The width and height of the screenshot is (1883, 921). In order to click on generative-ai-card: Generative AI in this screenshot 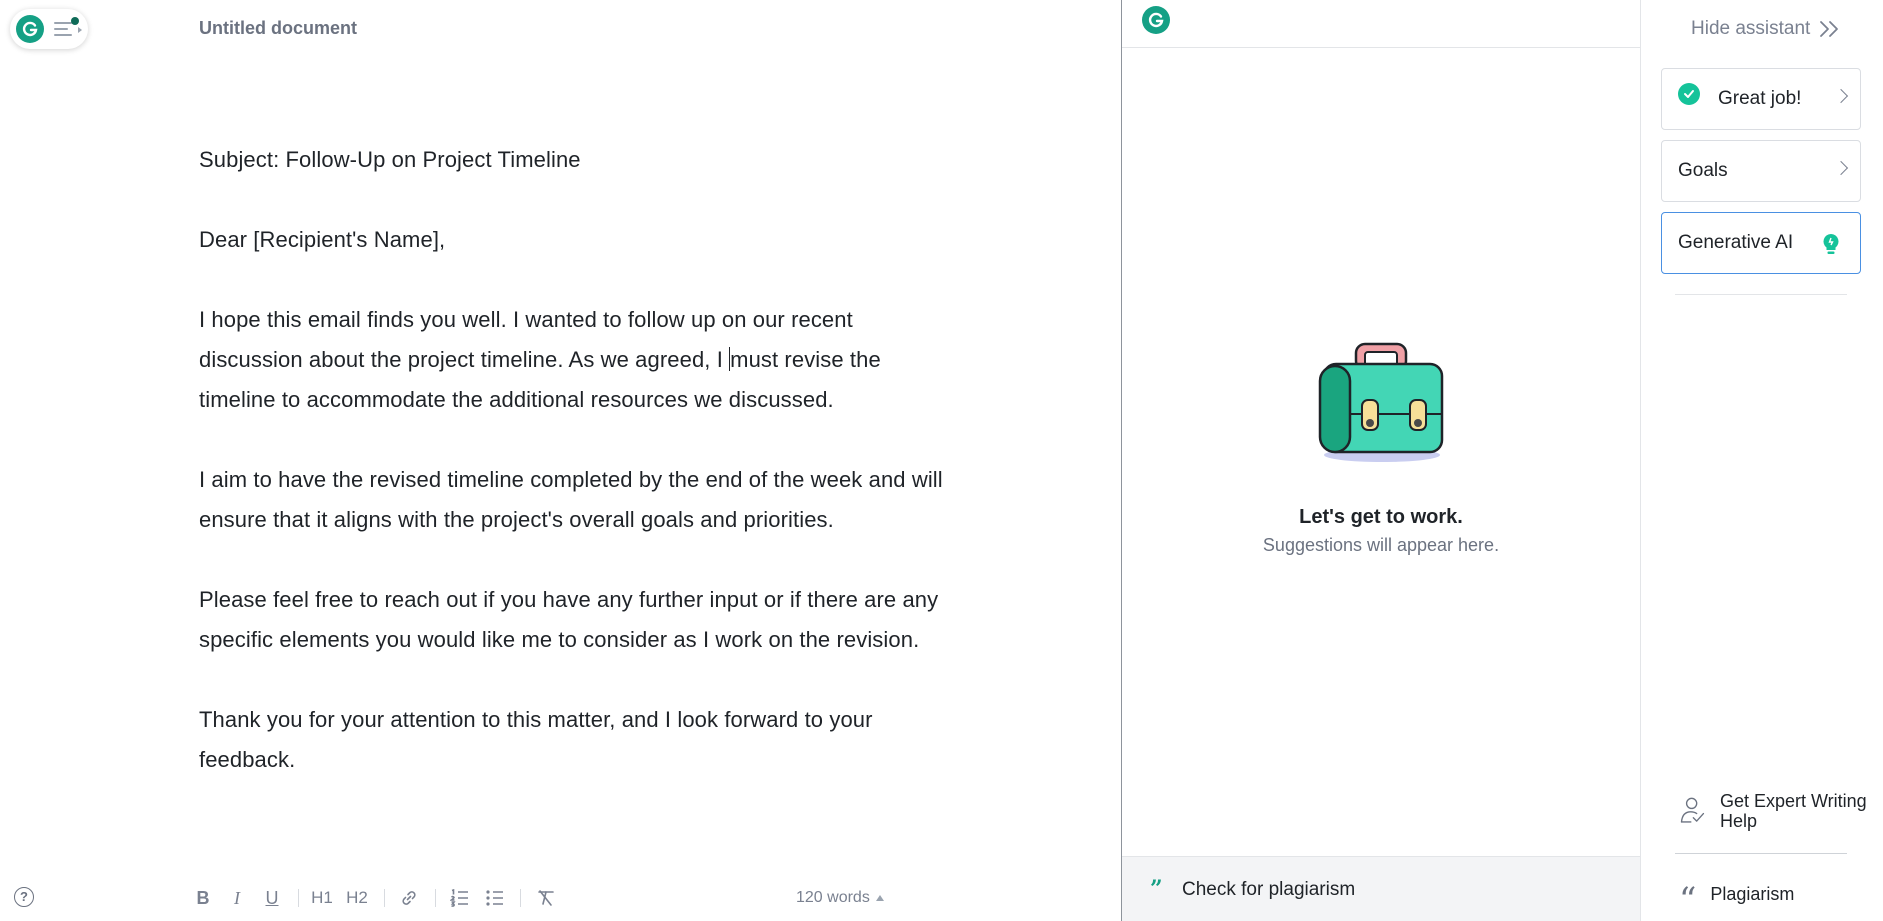, I will do `click(1761, 243)`.